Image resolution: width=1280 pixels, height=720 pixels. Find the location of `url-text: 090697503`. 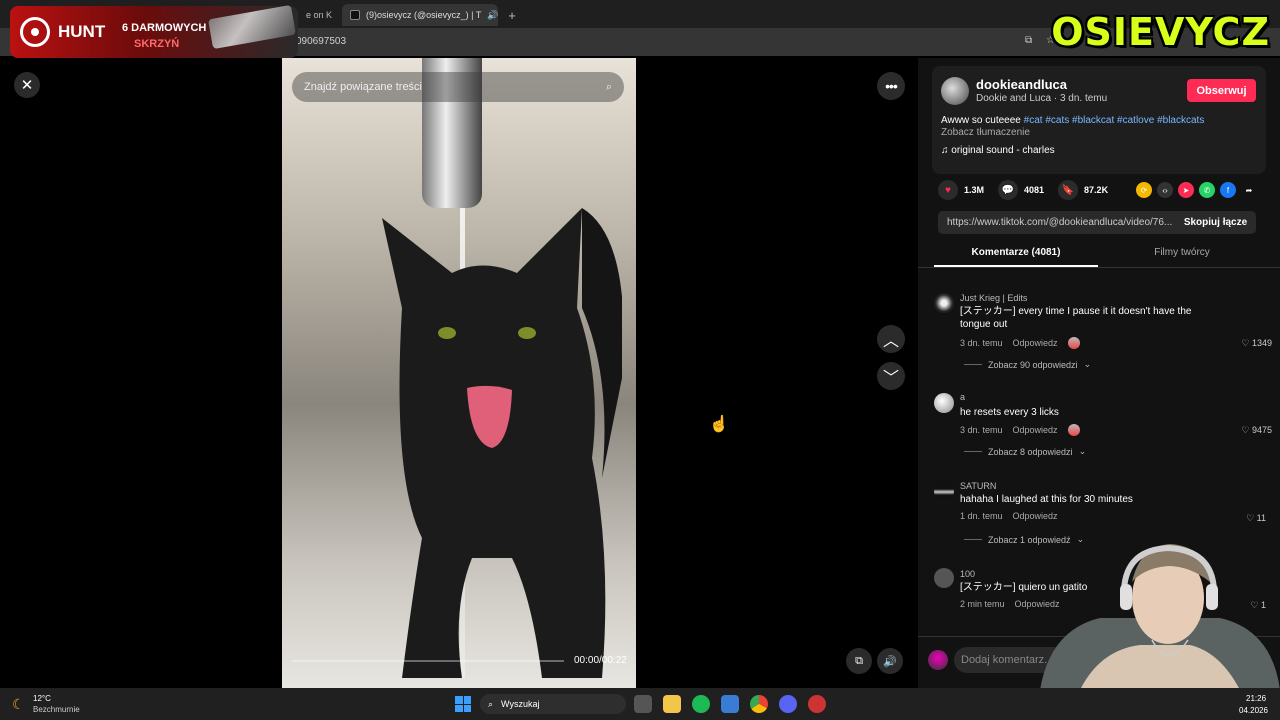

url-text: 090697503 is located at coordinates (321, 41).